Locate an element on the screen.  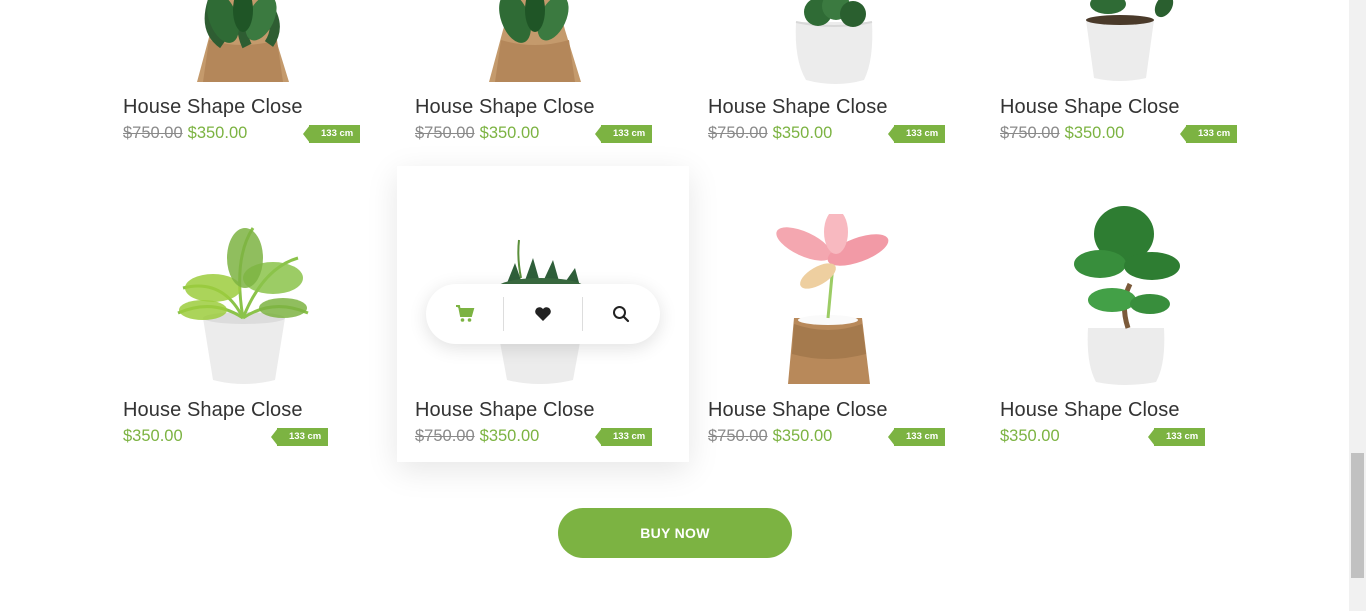
scrollbar-thumb is located at coordinates (1357, 515).